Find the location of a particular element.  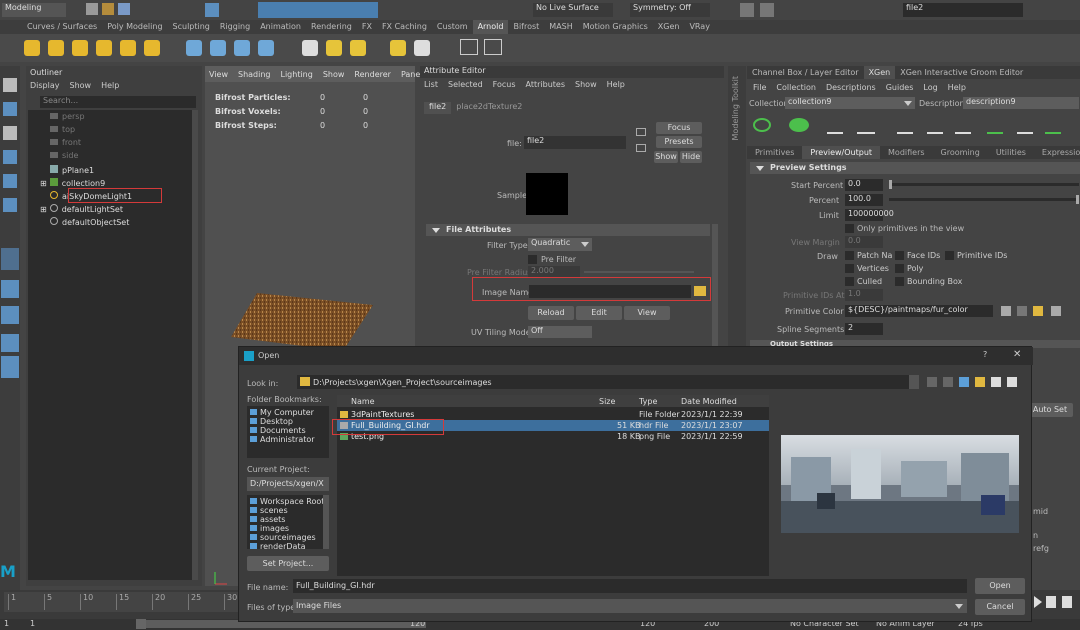

view-margin-field: 0.0 is located at coordinates (864, 242).